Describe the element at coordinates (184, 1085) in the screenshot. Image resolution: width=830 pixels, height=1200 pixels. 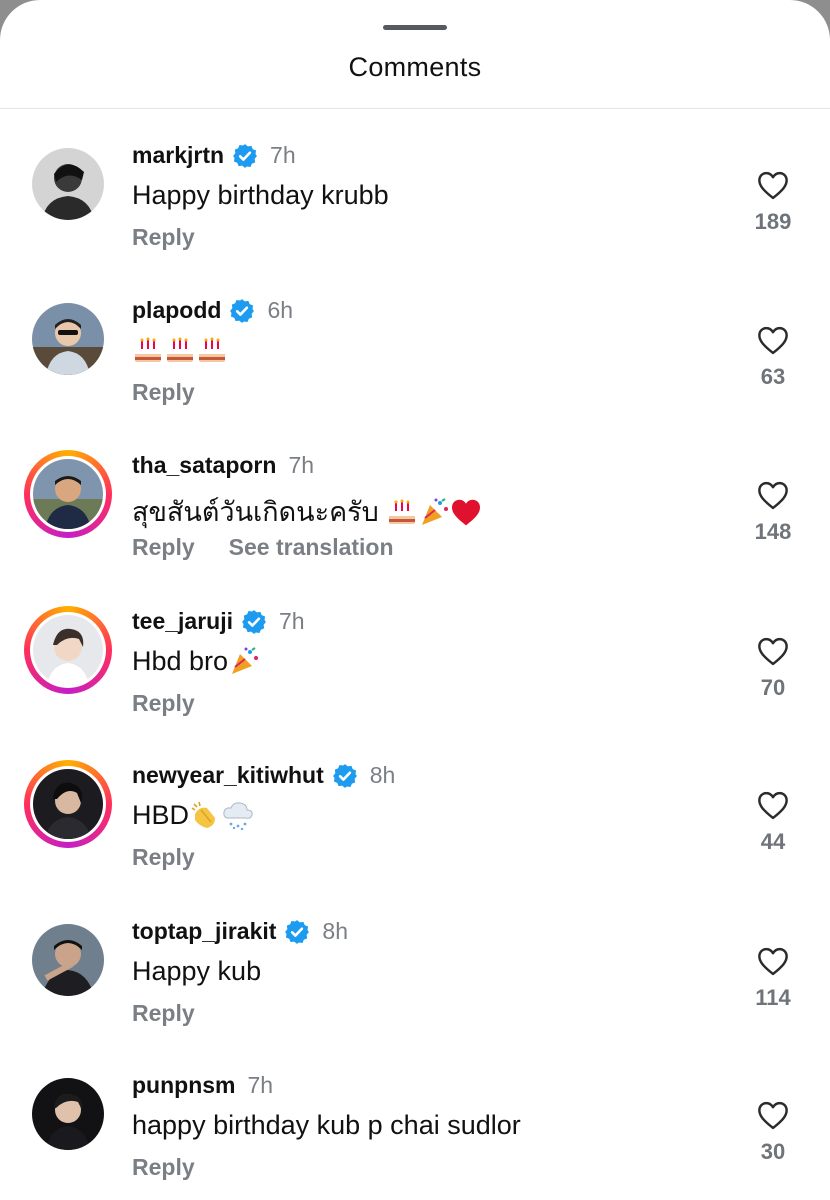
I see `comment-username: punpnsm` at that location.